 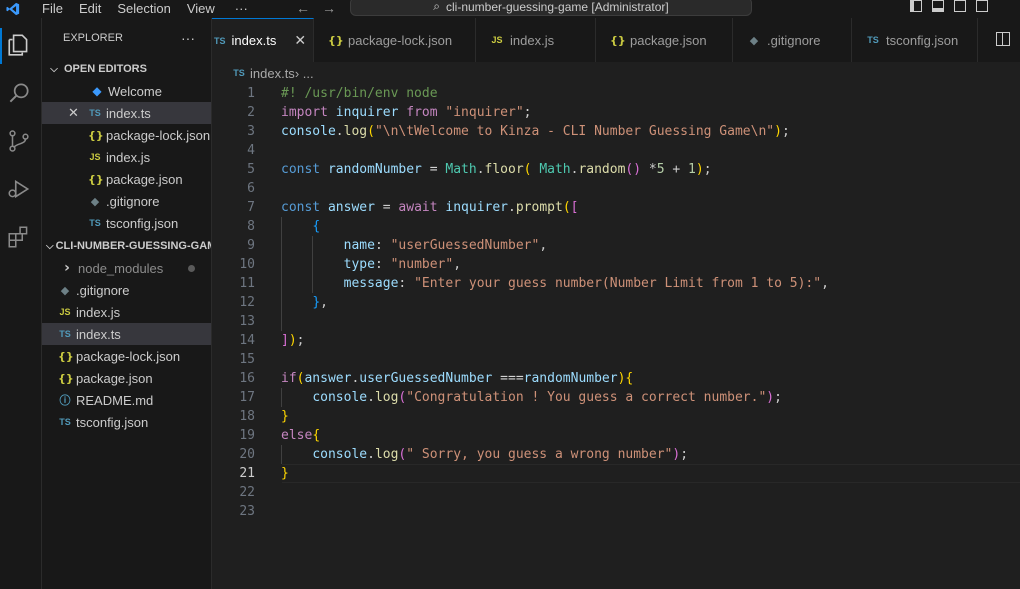 I want to click on code-line: 8 {, so click(x=616, y=226).